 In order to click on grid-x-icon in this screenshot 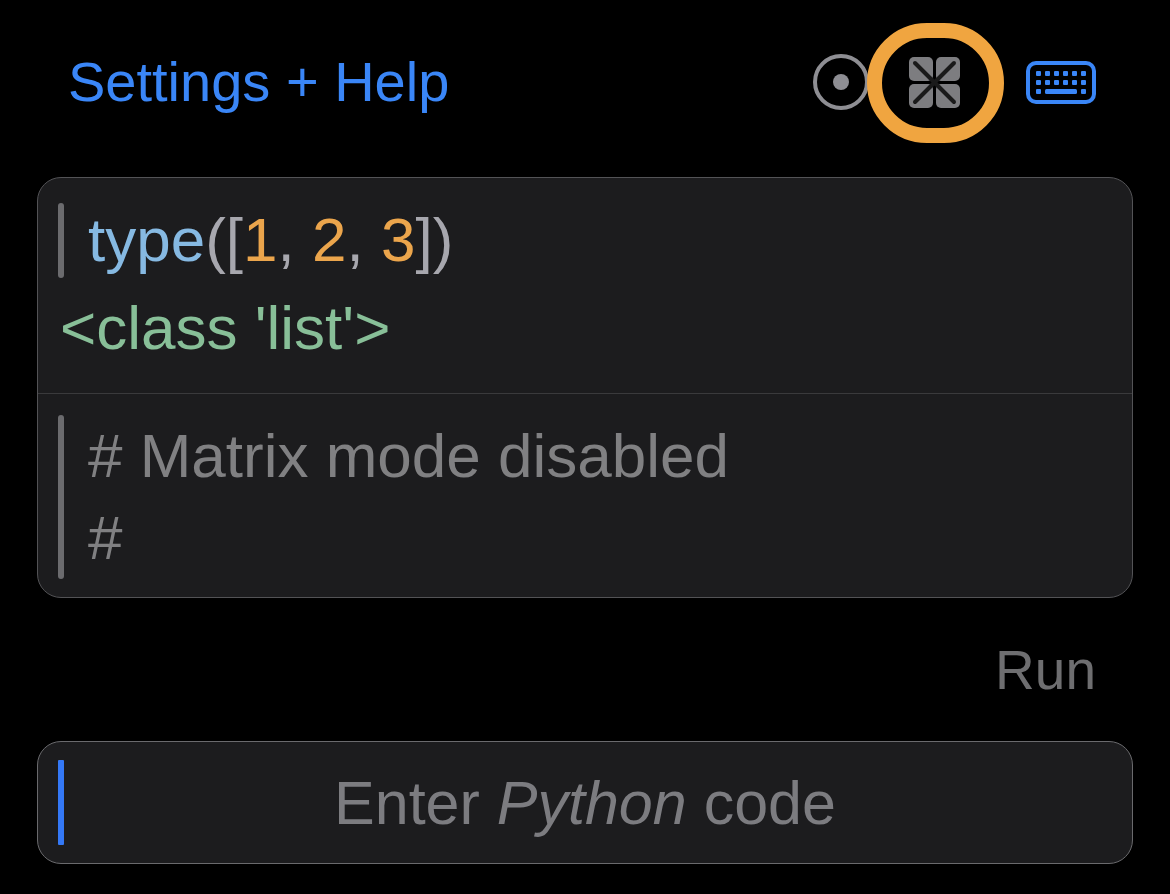, I will do `click(934, 82)`.